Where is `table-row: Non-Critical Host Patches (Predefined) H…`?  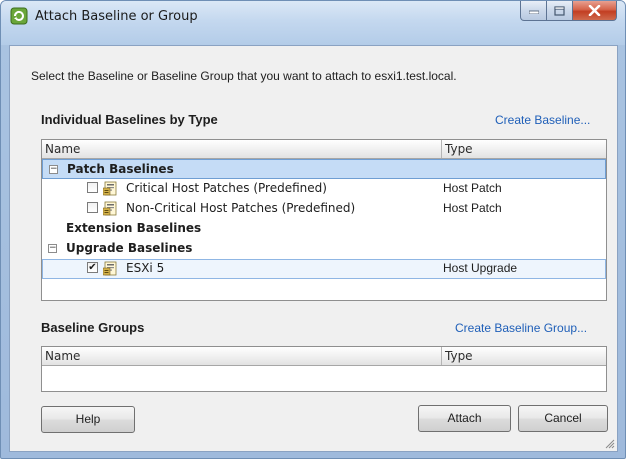
table-row: Non-Critical Host Patches (Predefined) H… is located at coordinates (324, 209).